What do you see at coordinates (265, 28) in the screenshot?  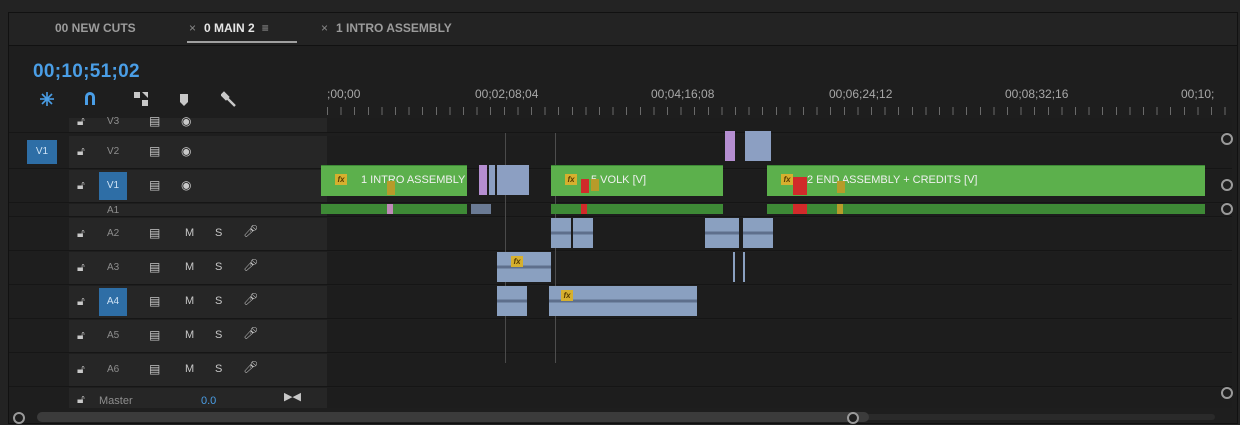 I see `panel-menu-icon: ≡` at bounding box center [265, 28].